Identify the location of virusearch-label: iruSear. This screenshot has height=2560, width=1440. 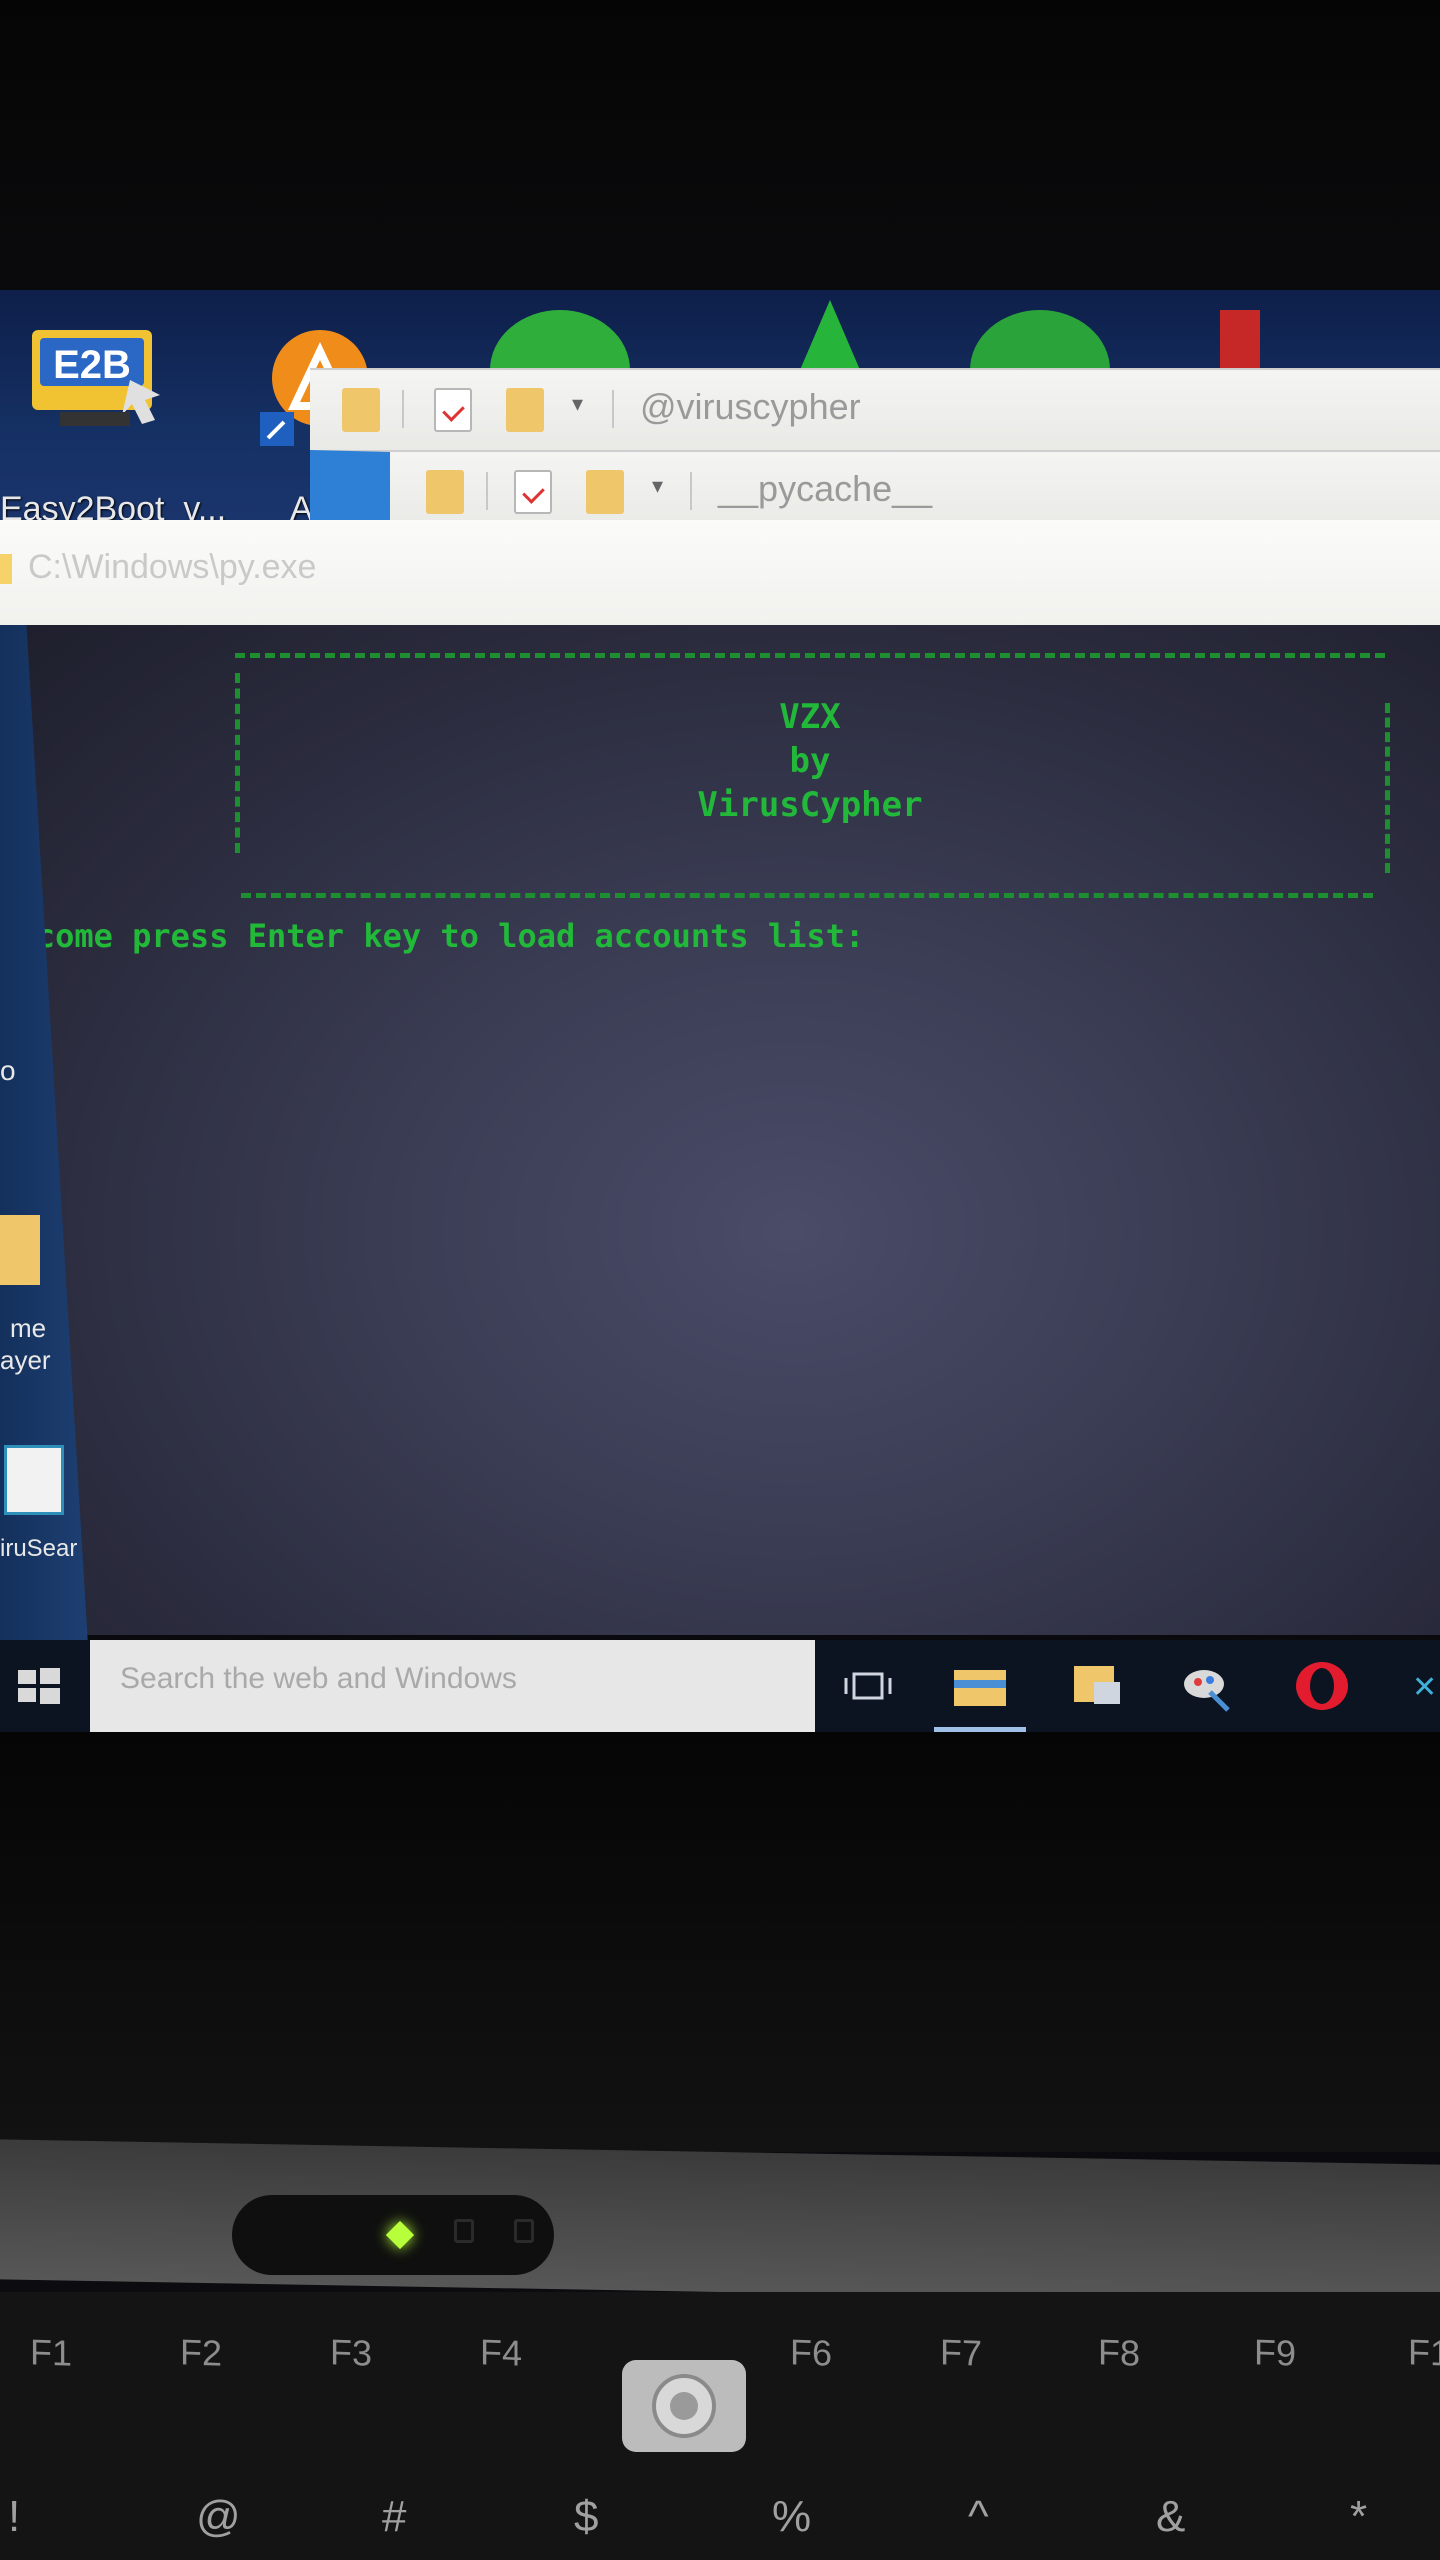
(39, 1548).